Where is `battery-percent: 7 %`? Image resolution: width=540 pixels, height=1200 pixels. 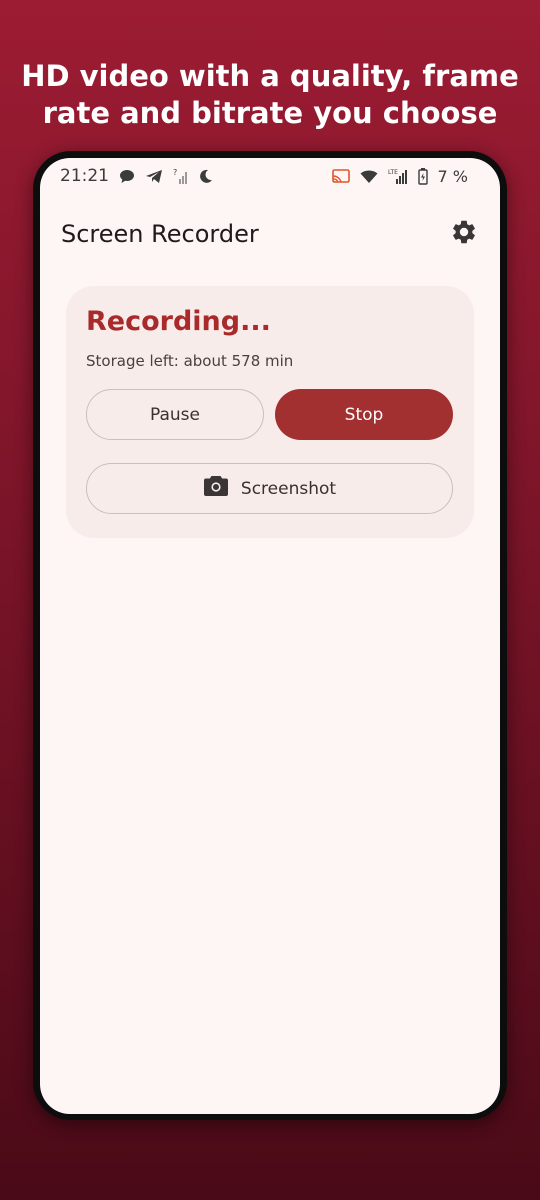
battery-percent: 7 % is located at coordinates (452, 176).